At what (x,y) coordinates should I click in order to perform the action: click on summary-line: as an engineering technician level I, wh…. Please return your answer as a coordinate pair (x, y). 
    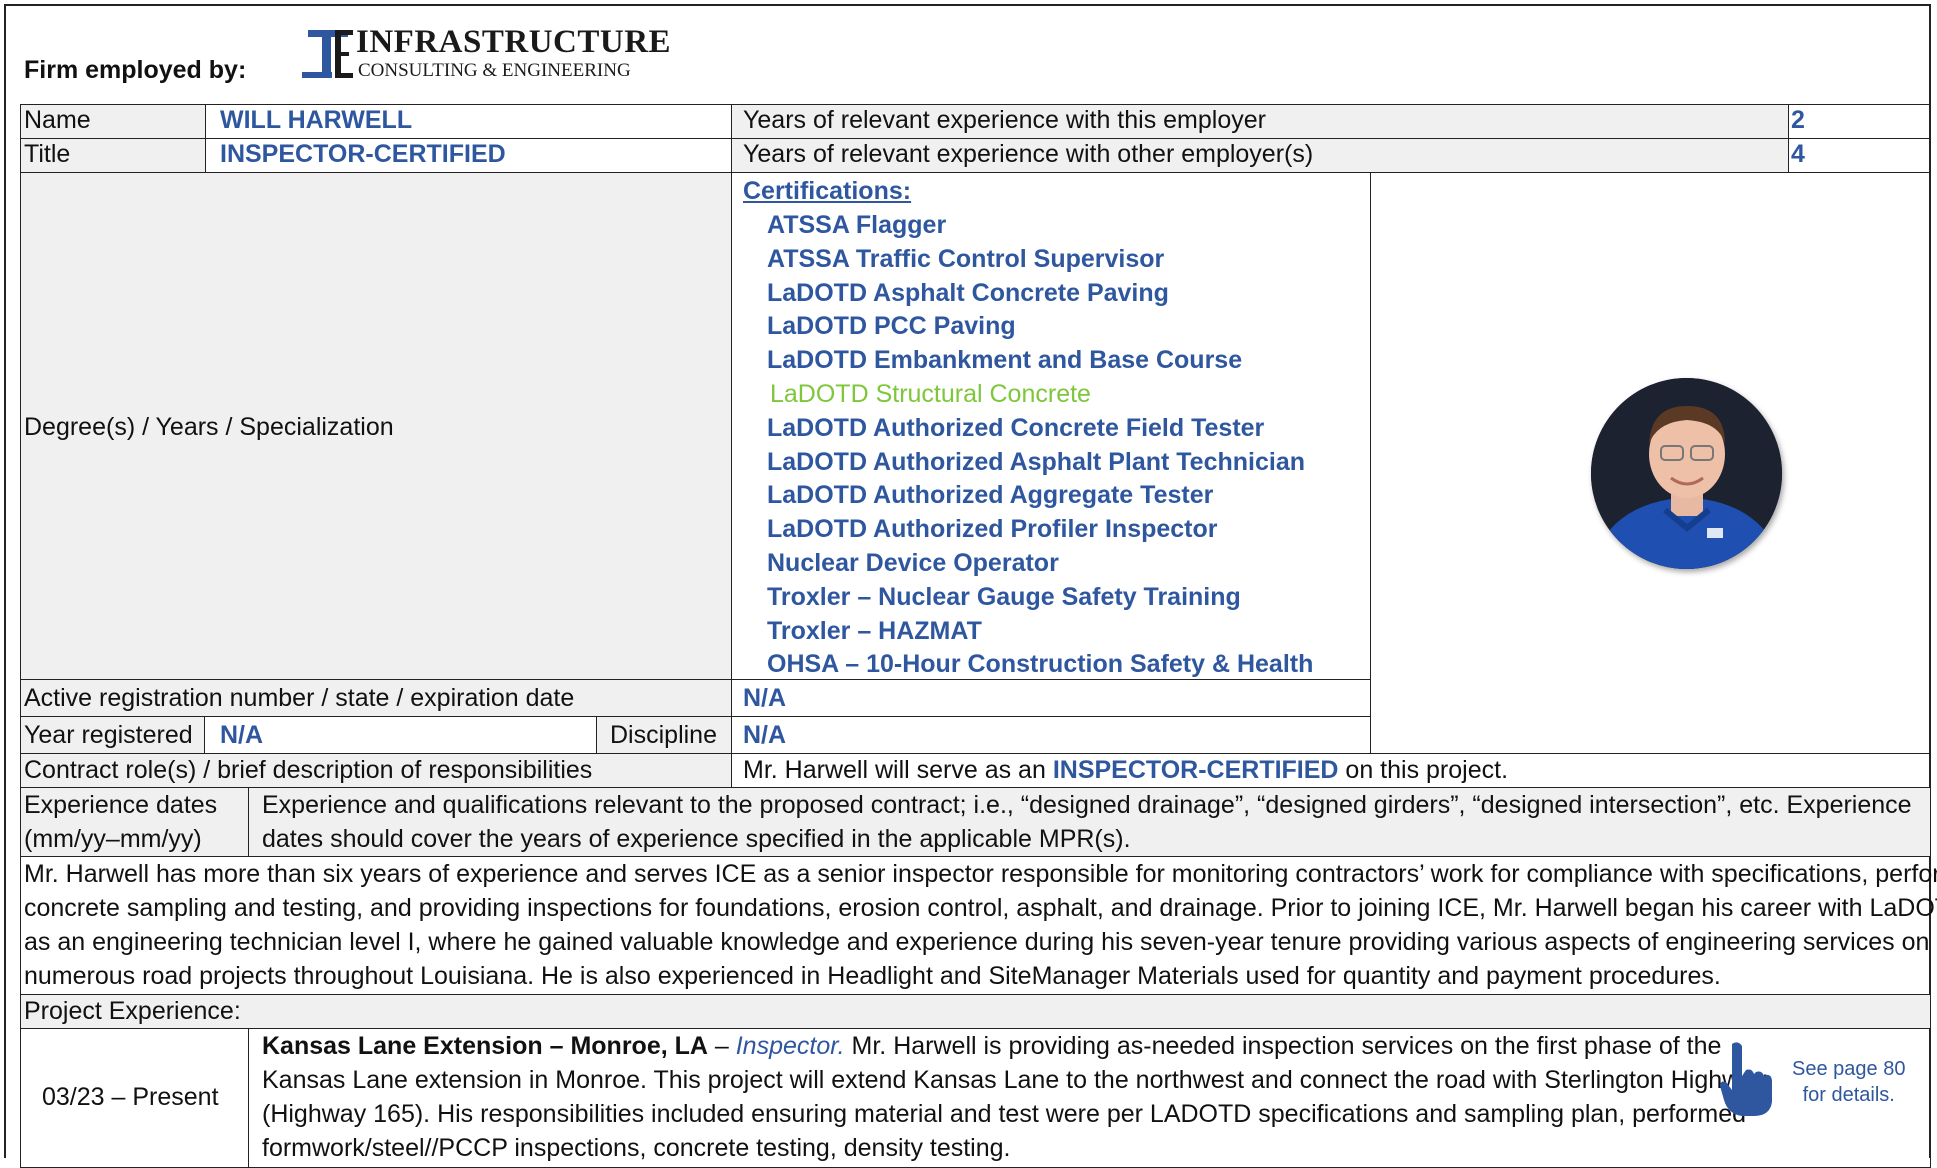
    Looking at the image, I should click on (977, 942).